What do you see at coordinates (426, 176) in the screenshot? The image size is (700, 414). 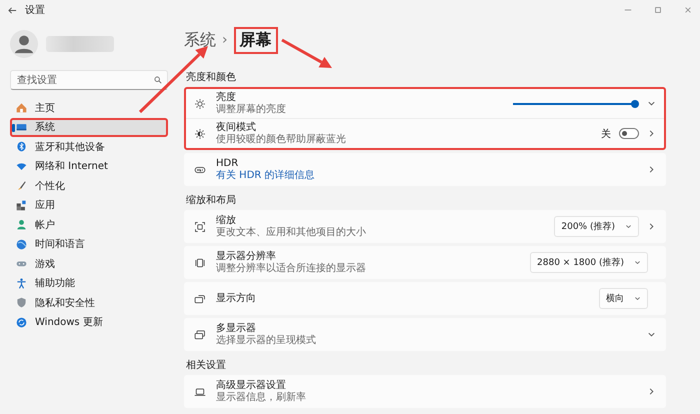 I see `info-link: 有关 HDR 的详细信息` at bounding box center [426, 176].